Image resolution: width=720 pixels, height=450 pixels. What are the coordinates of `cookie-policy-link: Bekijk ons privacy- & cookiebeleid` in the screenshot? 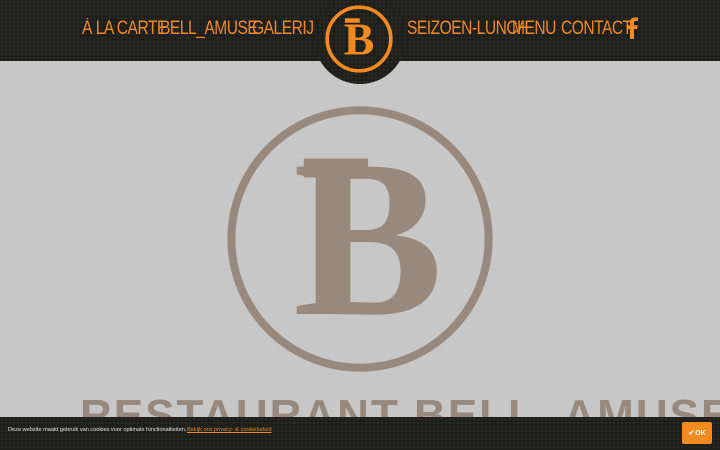 It's located at (229, 430).